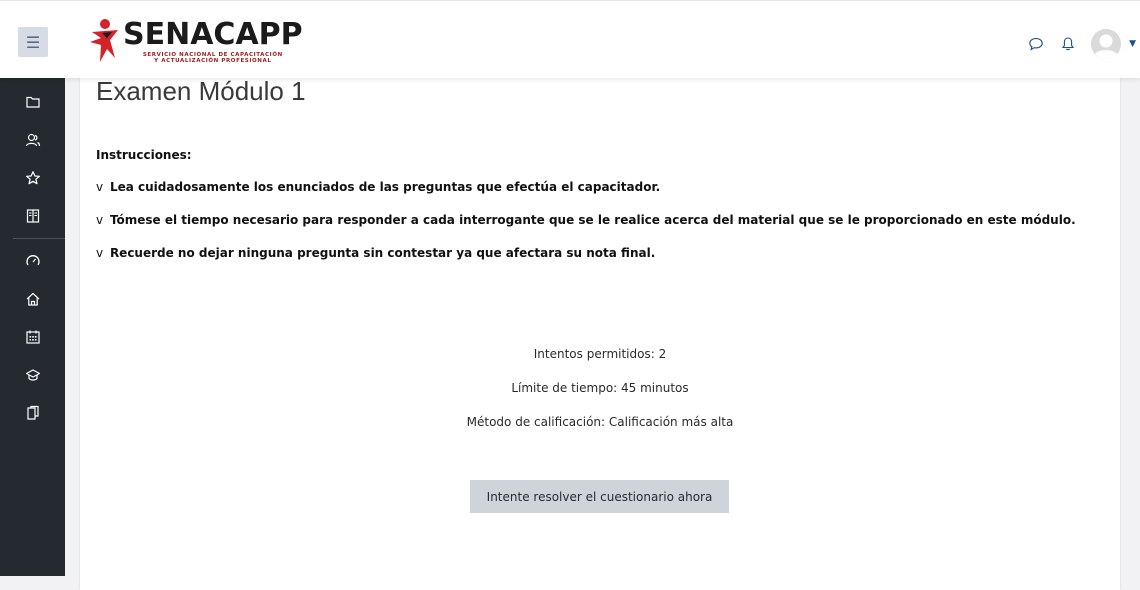  I want to click on bell-icon, so click(1068, 44).